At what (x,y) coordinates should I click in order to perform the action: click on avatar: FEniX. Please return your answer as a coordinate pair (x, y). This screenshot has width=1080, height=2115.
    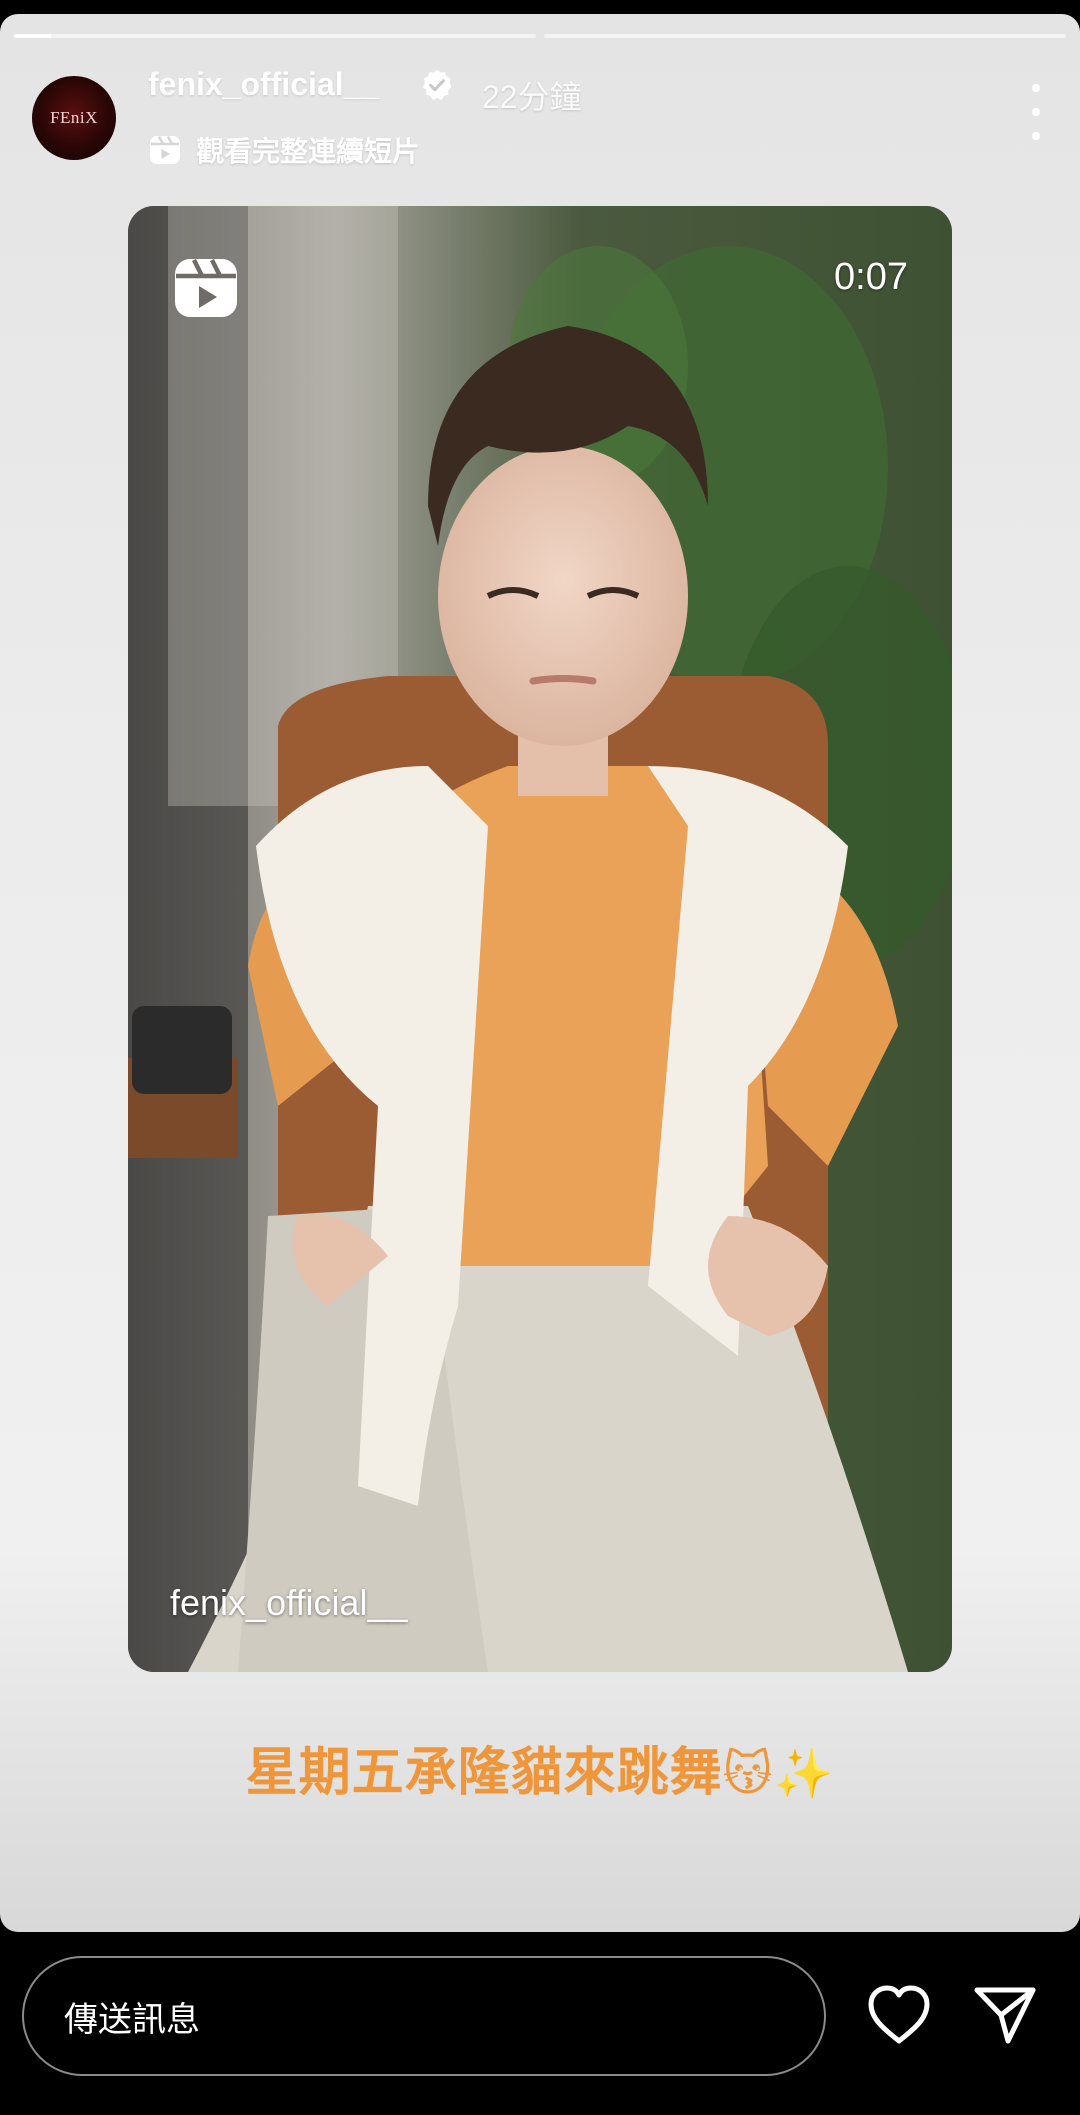
    Looking at the image, I should click on (74, 118).